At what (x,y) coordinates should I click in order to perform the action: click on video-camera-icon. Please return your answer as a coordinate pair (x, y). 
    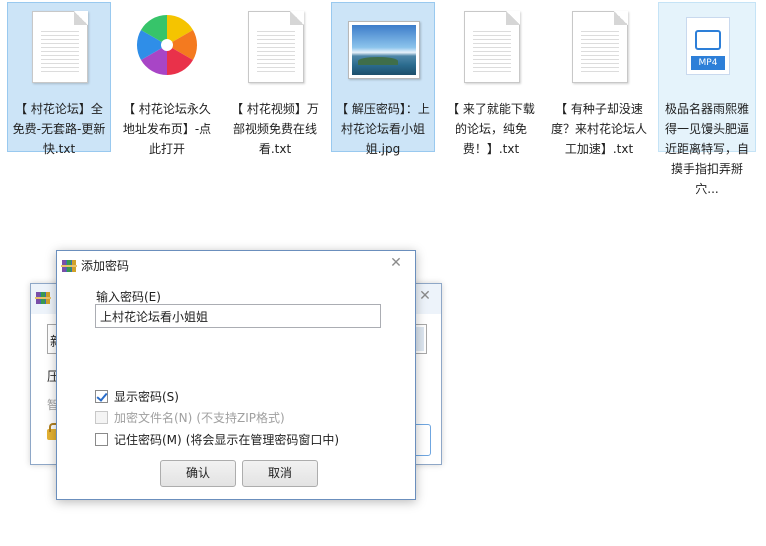
    Looking at the image, I should click on (708, 40).